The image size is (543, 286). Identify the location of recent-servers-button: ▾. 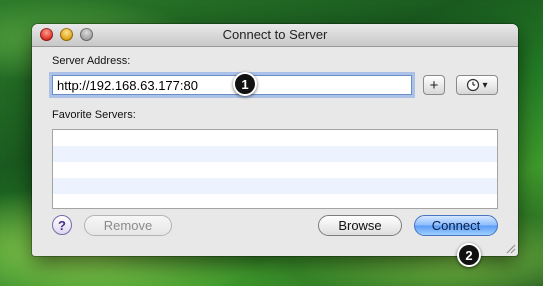
(477, 85).